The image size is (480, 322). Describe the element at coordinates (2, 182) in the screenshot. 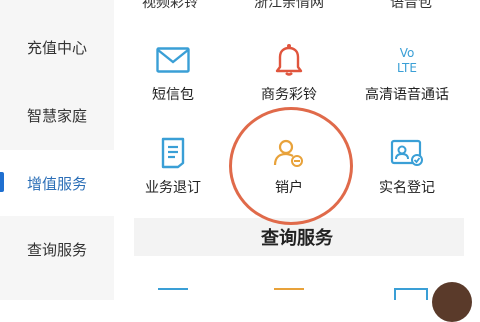

I see `active-indicator` at that location.